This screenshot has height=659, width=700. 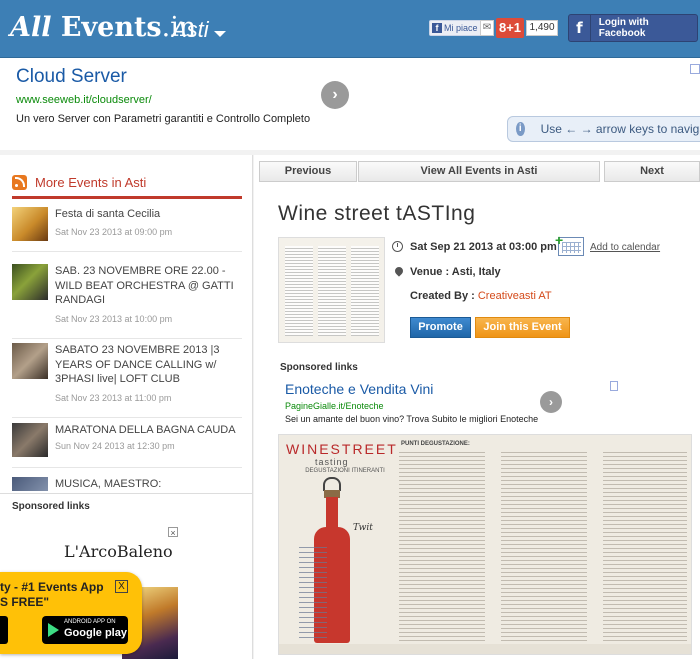 I want to click on google-plus-button: 8+1, so click(x=510, y=28).